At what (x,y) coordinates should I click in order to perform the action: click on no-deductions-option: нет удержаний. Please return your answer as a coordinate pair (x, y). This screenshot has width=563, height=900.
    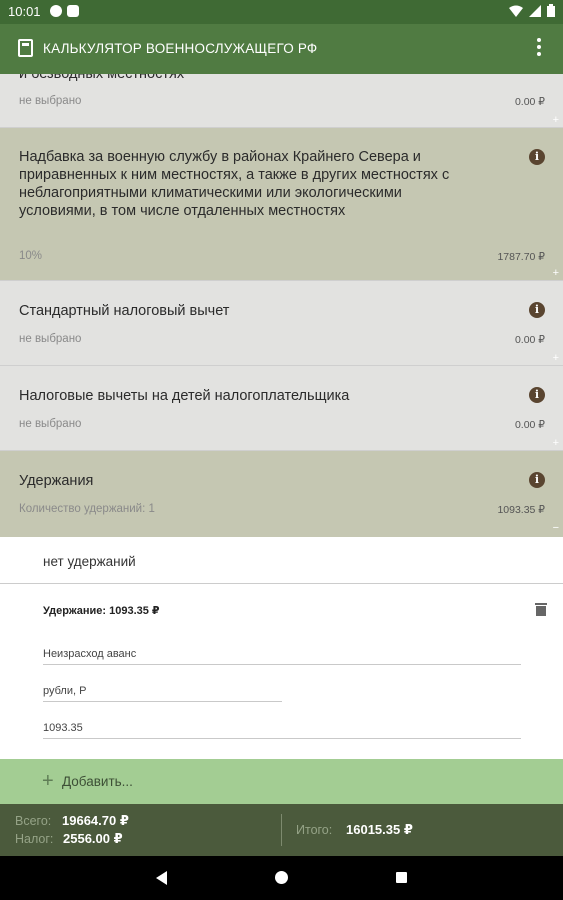
    Looking at the image, I should click on (89, 561).